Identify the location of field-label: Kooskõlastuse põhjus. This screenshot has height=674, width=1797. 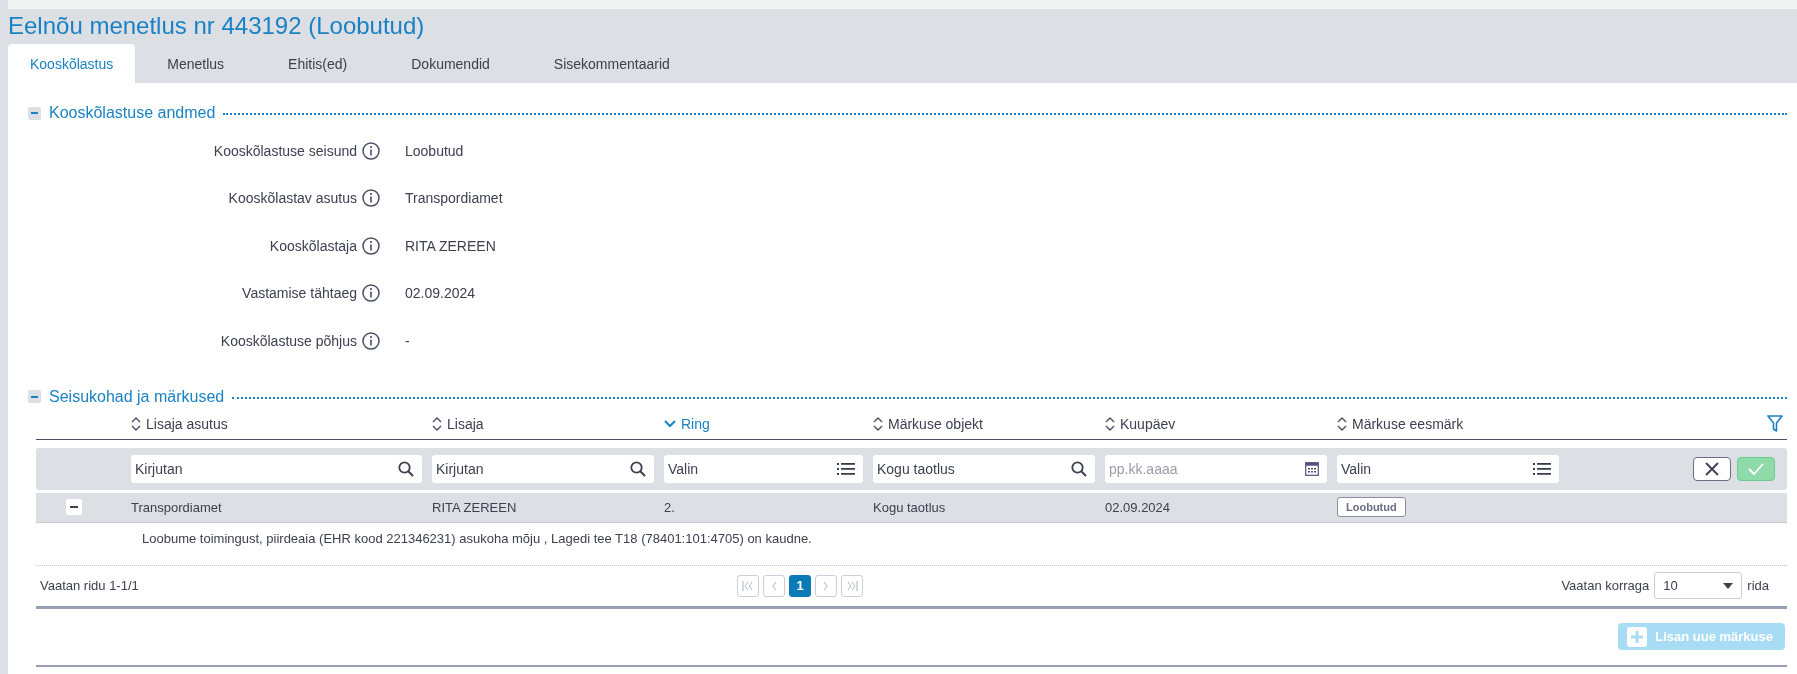
(288, 340).